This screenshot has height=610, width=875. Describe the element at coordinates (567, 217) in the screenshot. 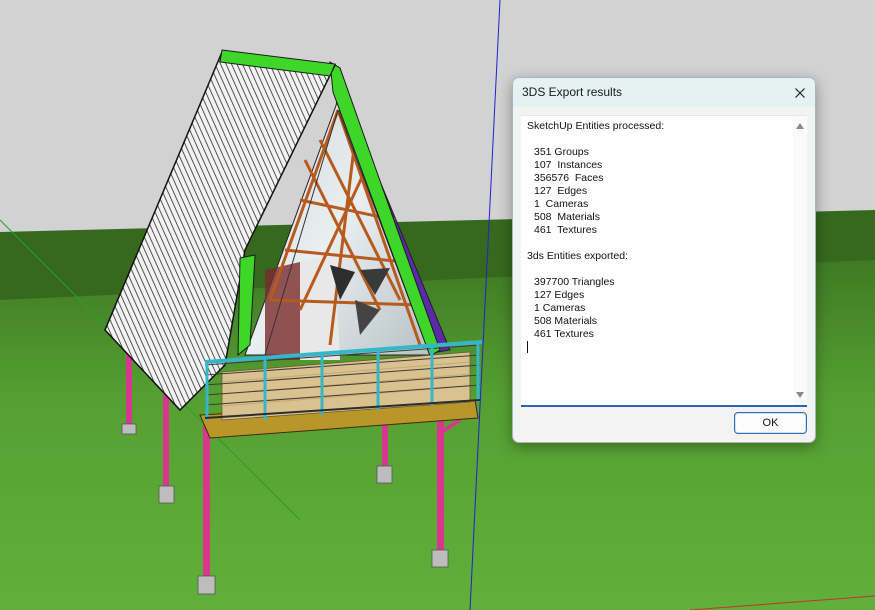

I see `processed-item: 508 Materials` at that location.